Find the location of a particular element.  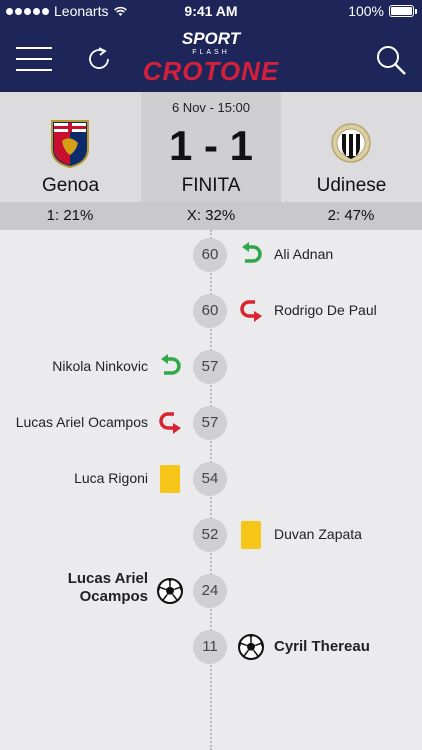

odds-row: 1: 21% X: 32% 2: 47% is located at coordinates (211, 216).